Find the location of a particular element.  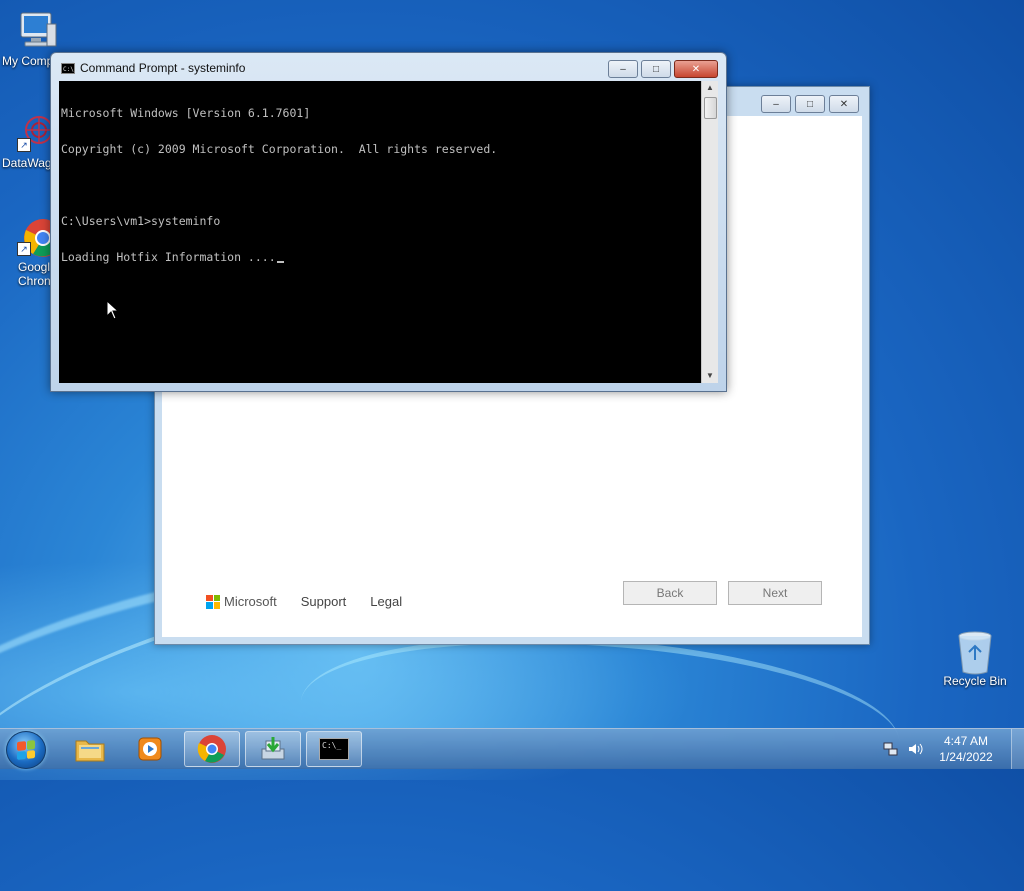

setup-footer: Microsoft Support Legal is located at coordinates (304, 601).